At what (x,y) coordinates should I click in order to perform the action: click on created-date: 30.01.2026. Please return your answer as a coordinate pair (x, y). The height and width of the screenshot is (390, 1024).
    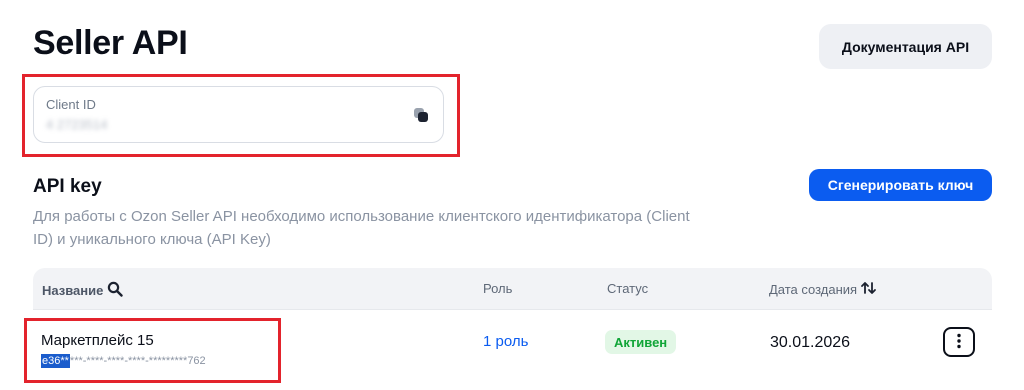
    Looking at the image, I should click on (810, 342).